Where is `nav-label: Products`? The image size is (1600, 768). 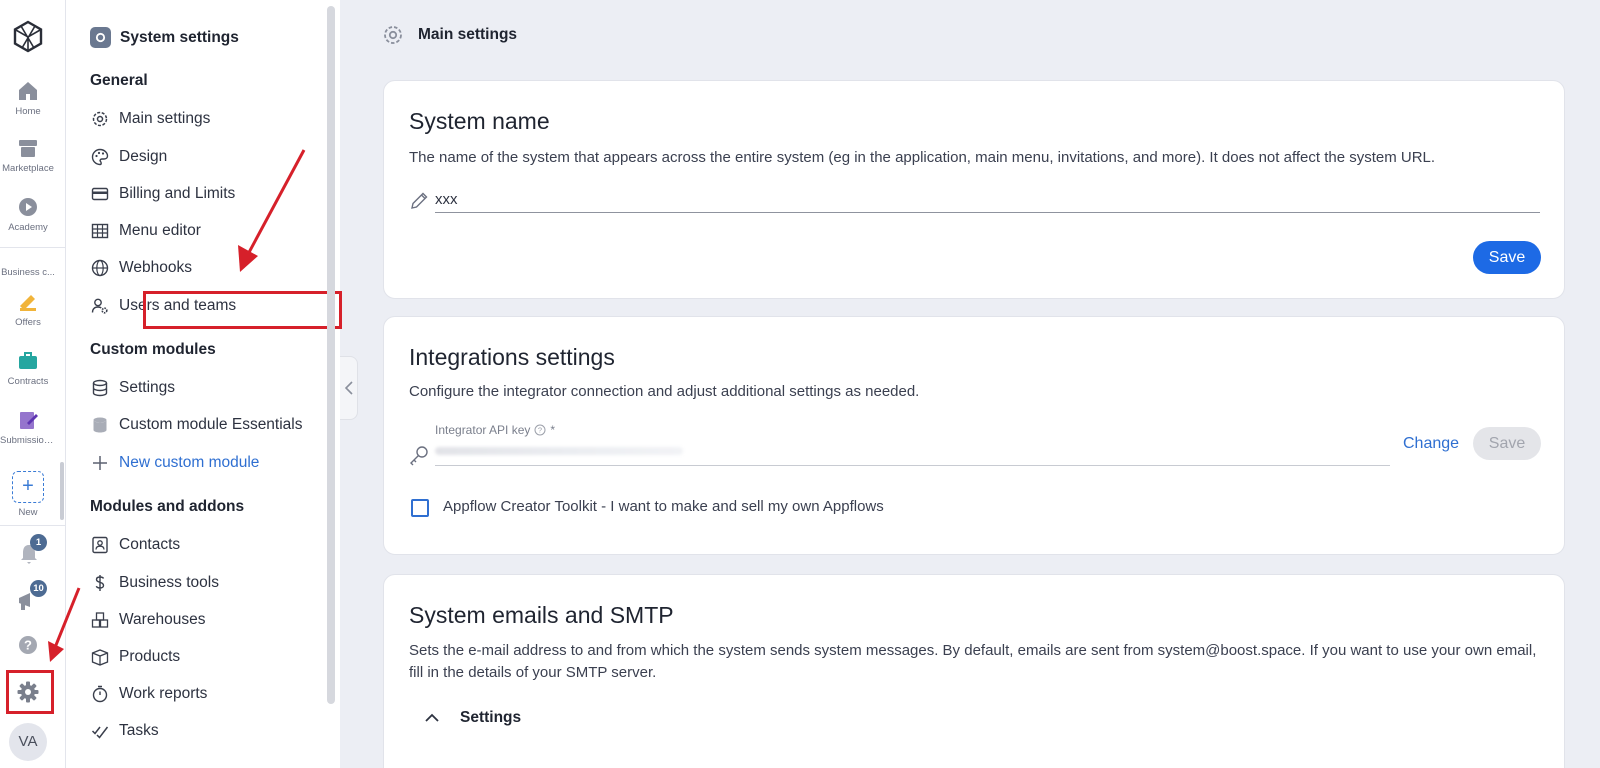
nav-label: Products is located at coordinates (150, 656).